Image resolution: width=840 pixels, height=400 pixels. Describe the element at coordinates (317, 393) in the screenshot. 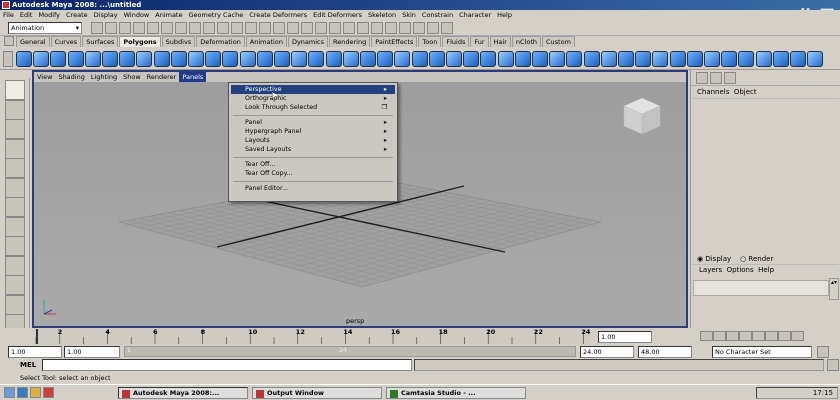

I see `task-output-window: Output Window` at that location.